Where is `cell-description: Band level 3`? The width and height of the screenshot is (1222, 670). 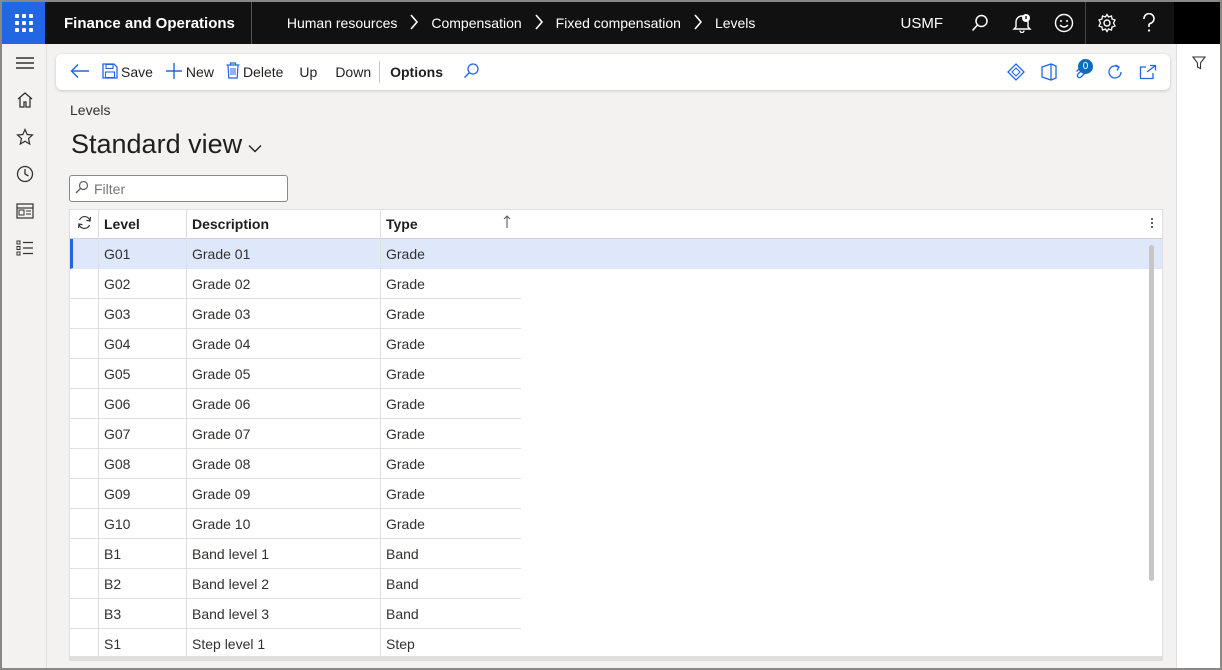 cell-description: Band level 3 is located at coordinates (284, 614).